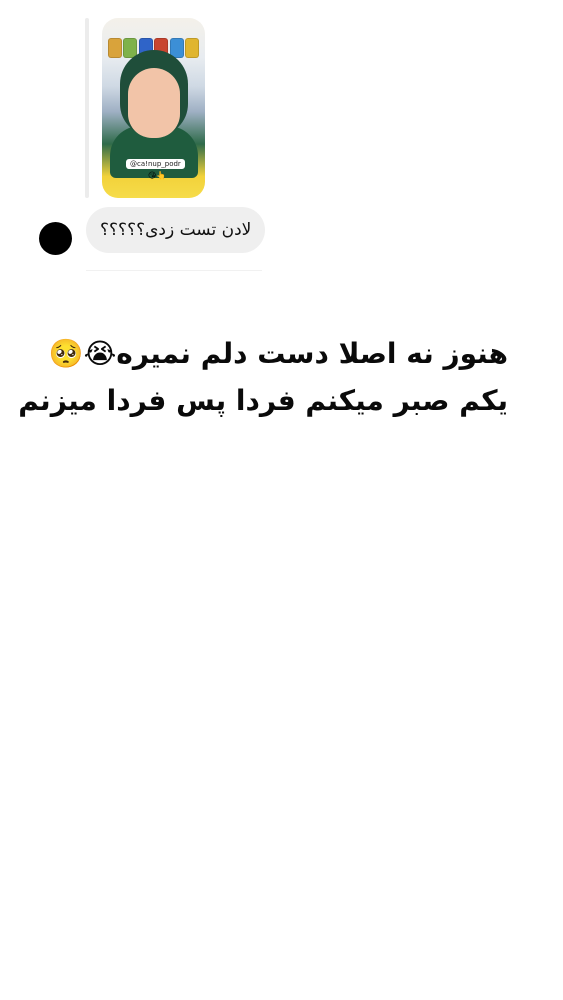  I want to click on caption-line-1: هنوز نه اصلا دست دلم نمیره😭🥺, so click(278, 353).